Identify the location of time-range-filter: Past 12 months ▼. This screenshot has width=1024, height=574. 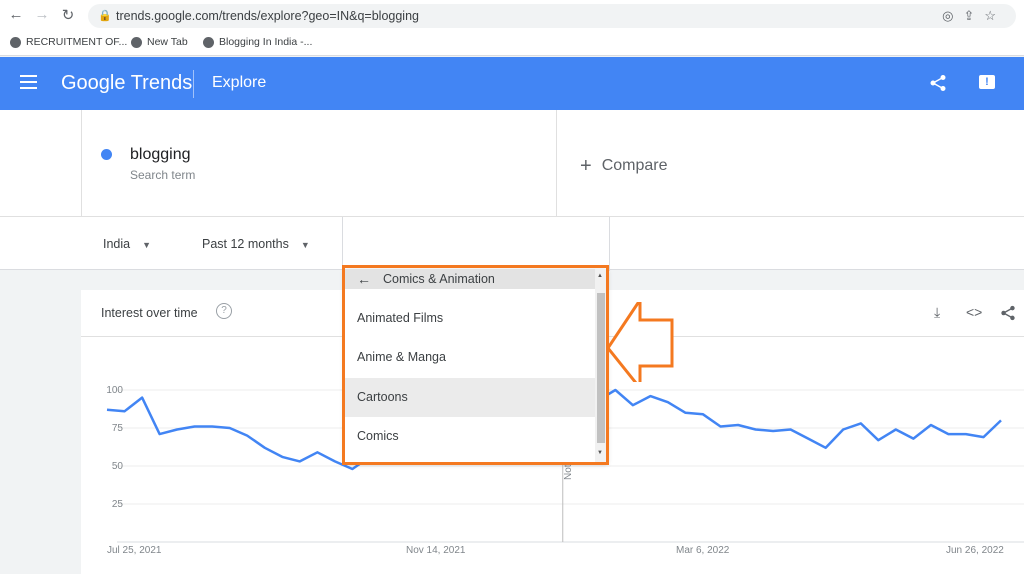
(256, 244).